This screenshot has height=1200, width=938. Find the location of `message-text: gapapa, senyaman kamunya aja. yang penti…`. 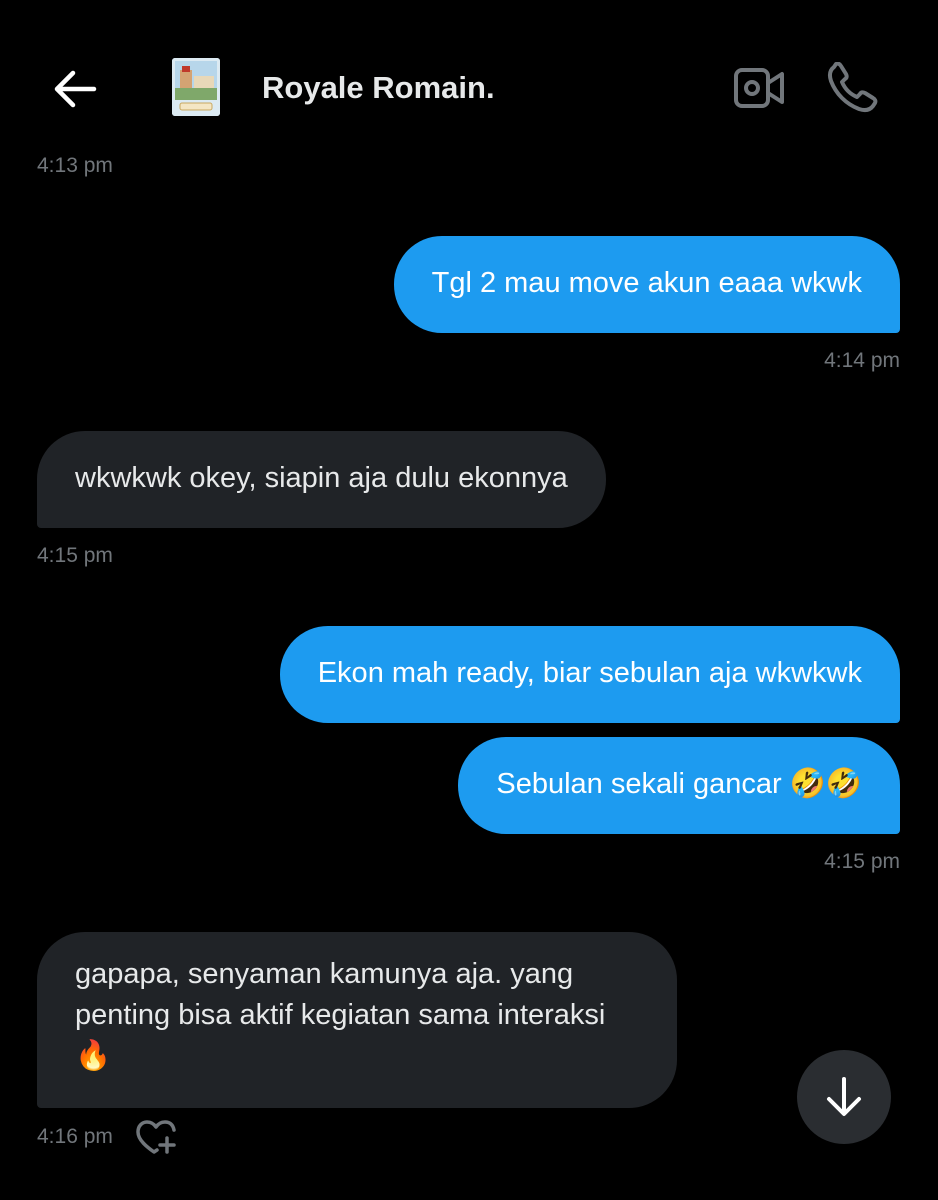

message-text: gapapa, senyaman kamunya aja. yang penti… is located at coordinates (340, 1015).